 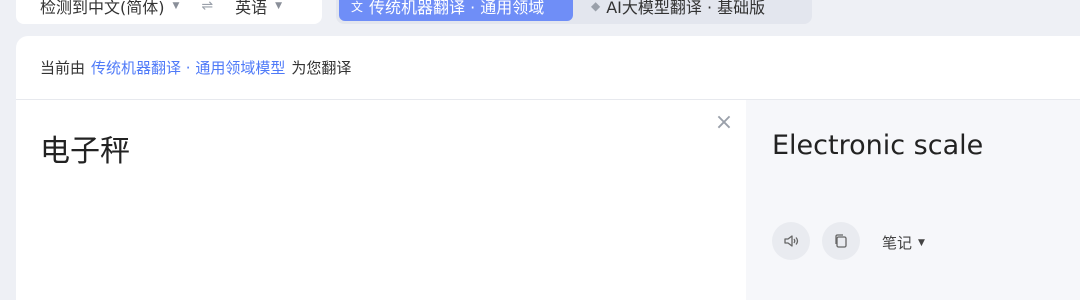 I want to click on notes-label: 笔记, so click(x=897, y=243).